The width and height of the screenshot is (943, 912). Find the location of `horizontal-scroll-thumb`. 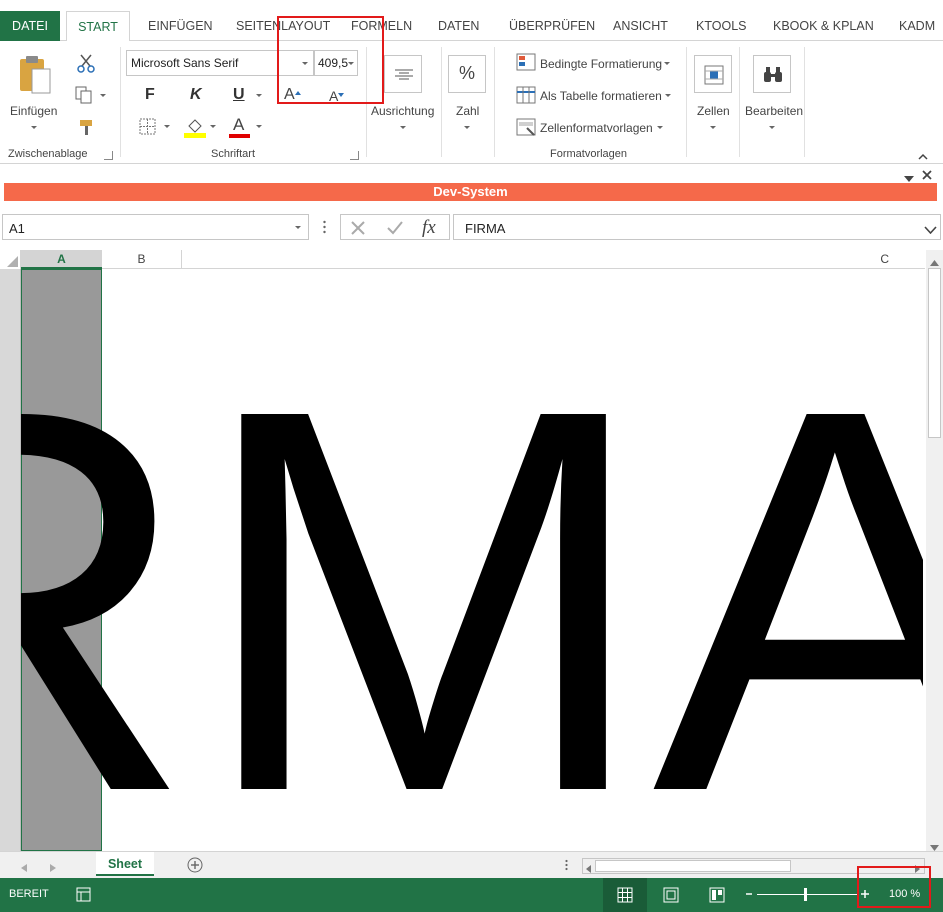

horizontal-scroll-thumb is located at coordinates (693, 866).